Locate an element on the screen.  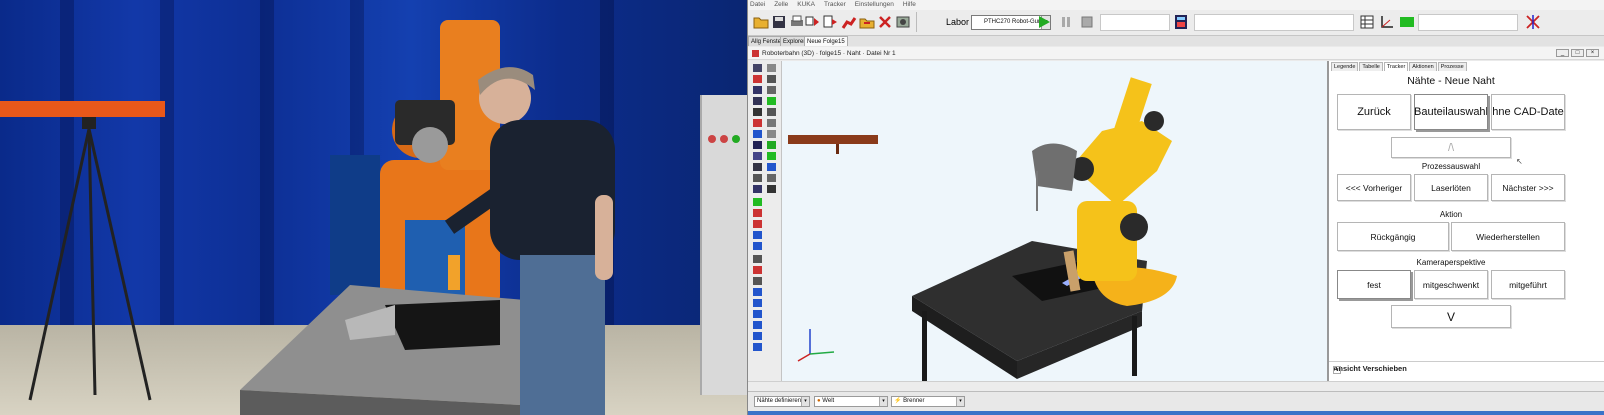
tool-palette-icons is located at coordinates (765, 221).